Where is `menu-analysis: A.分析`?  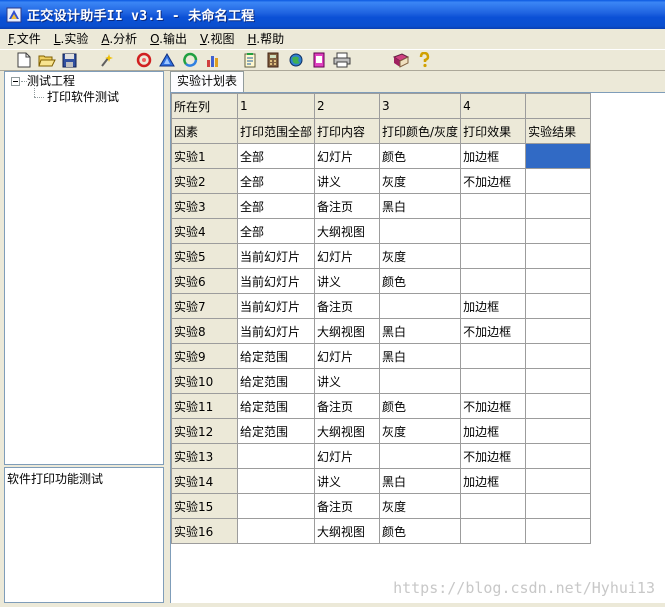 menu-analysis: A.分析 is located at coordinates (121, 39).